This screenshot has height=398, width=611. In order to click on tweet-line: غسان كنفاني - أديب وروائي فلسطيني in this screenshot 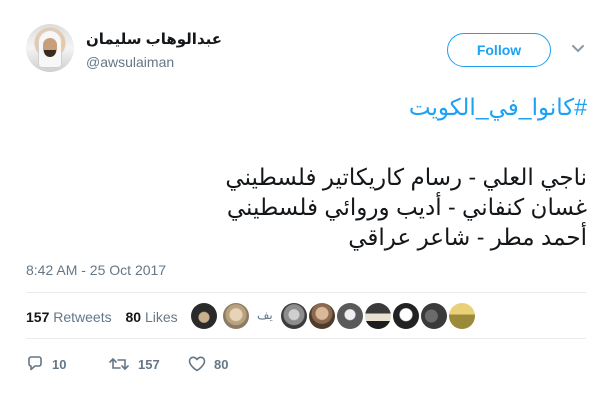, I will do `click(406, 207)`.